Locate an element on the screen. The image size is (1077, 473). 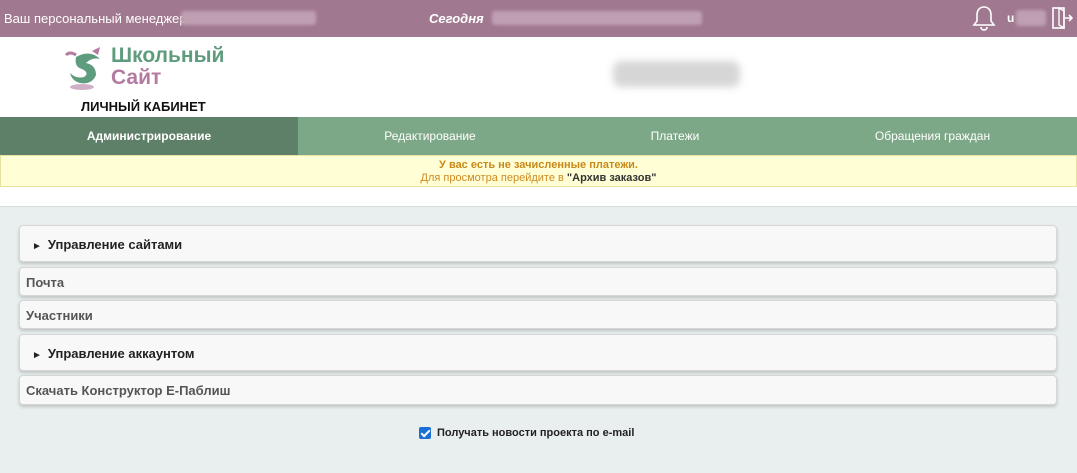
menu-participants: Участники is located at coordinates (538, 314).